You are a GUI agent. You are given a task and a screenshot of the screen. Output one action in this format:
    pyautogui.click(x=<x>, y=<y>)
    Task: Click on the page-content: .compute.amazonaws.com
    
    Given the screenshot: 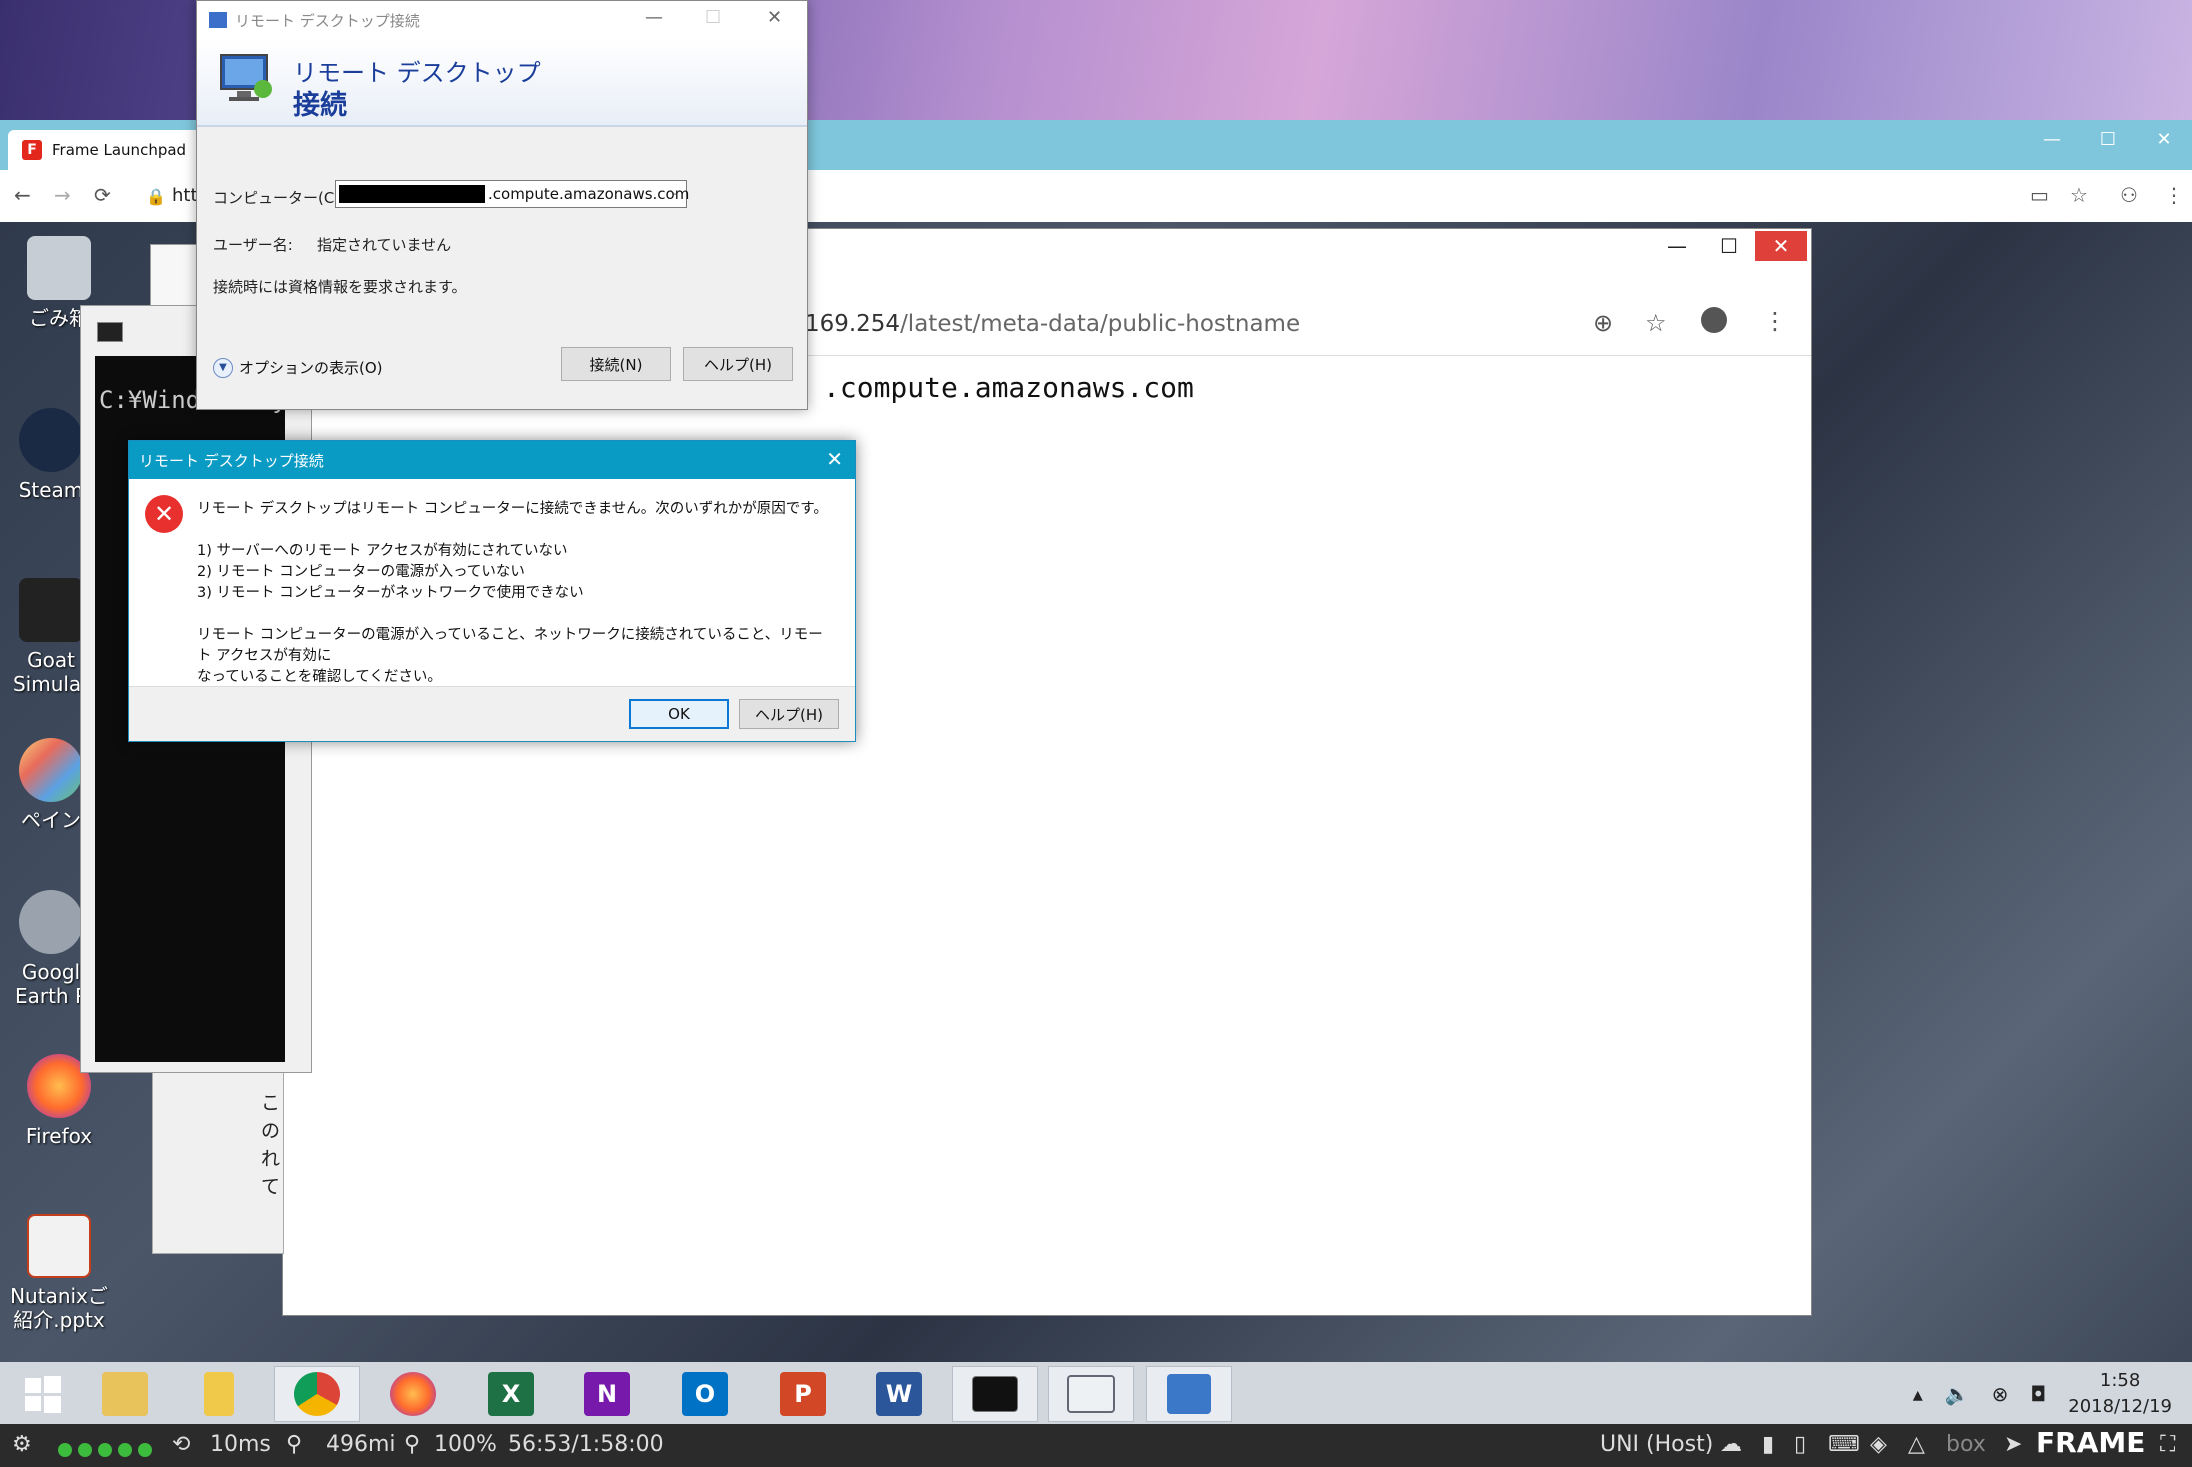 What is the action you would take?
    pyautogui.click(x=1008, y=387)
    